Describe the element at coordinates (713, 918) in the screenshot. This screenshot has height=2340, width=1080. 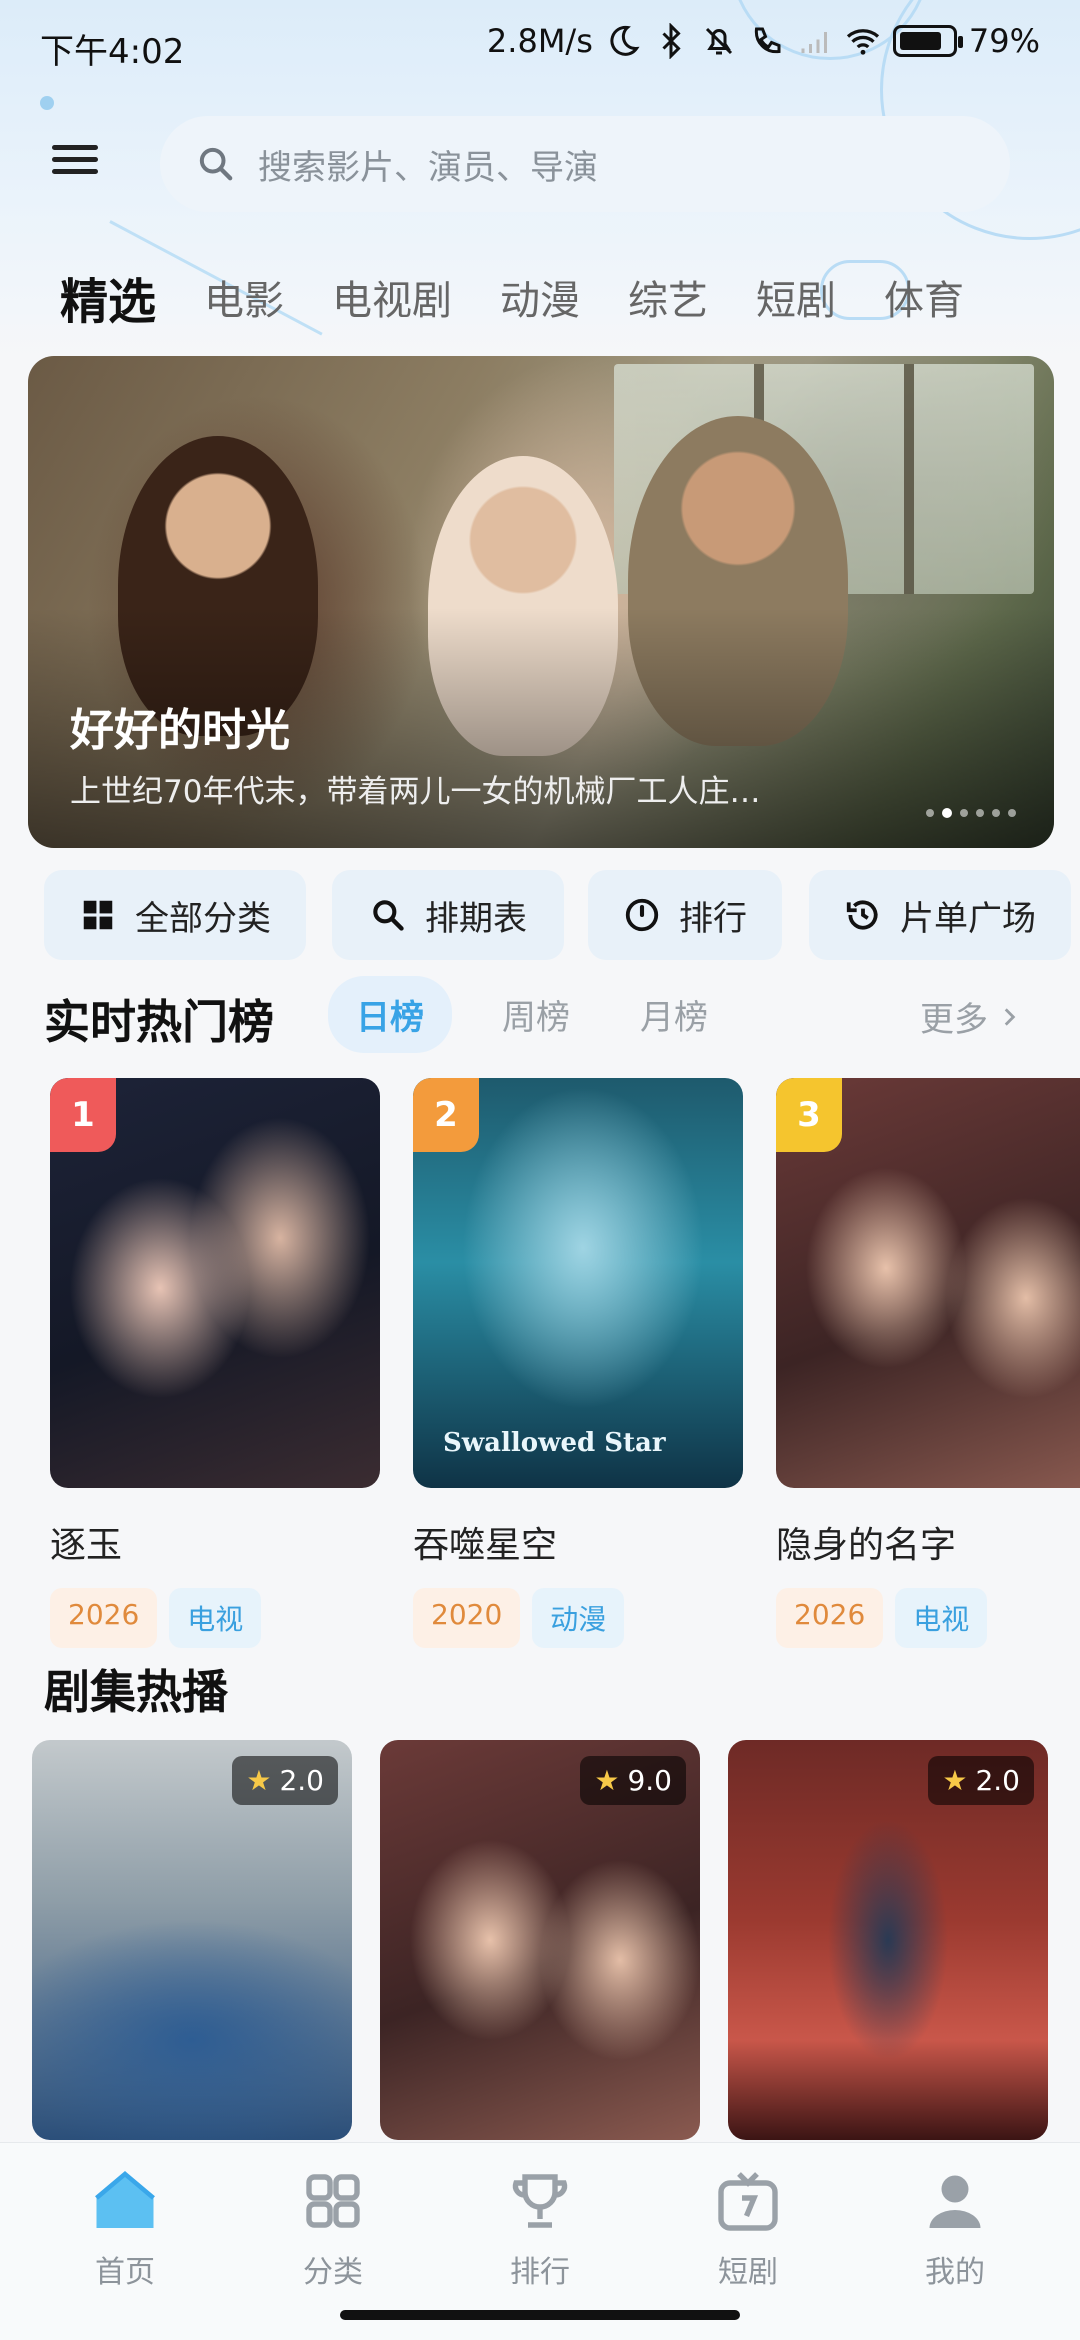
I see `ranking-label: 排行` at that location.